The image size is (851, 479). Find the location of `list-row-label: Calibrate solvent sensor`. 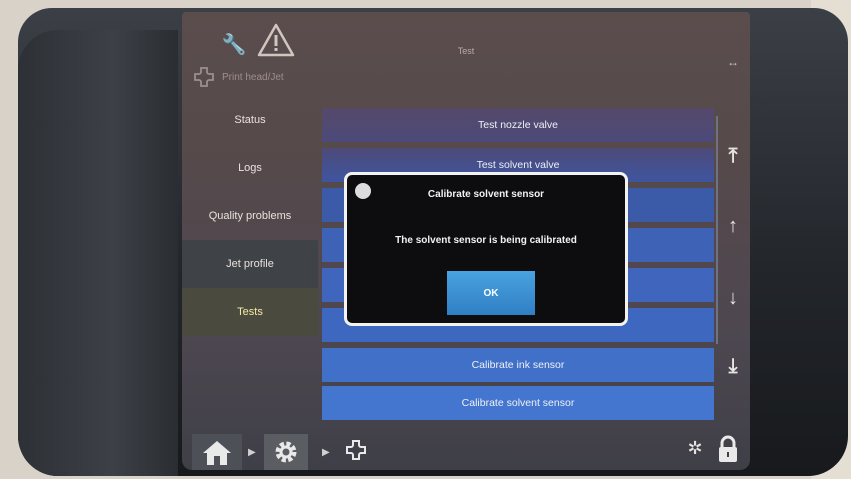

list-row-label: Calibrate solvent sensor is located at coordinates (518, 403).